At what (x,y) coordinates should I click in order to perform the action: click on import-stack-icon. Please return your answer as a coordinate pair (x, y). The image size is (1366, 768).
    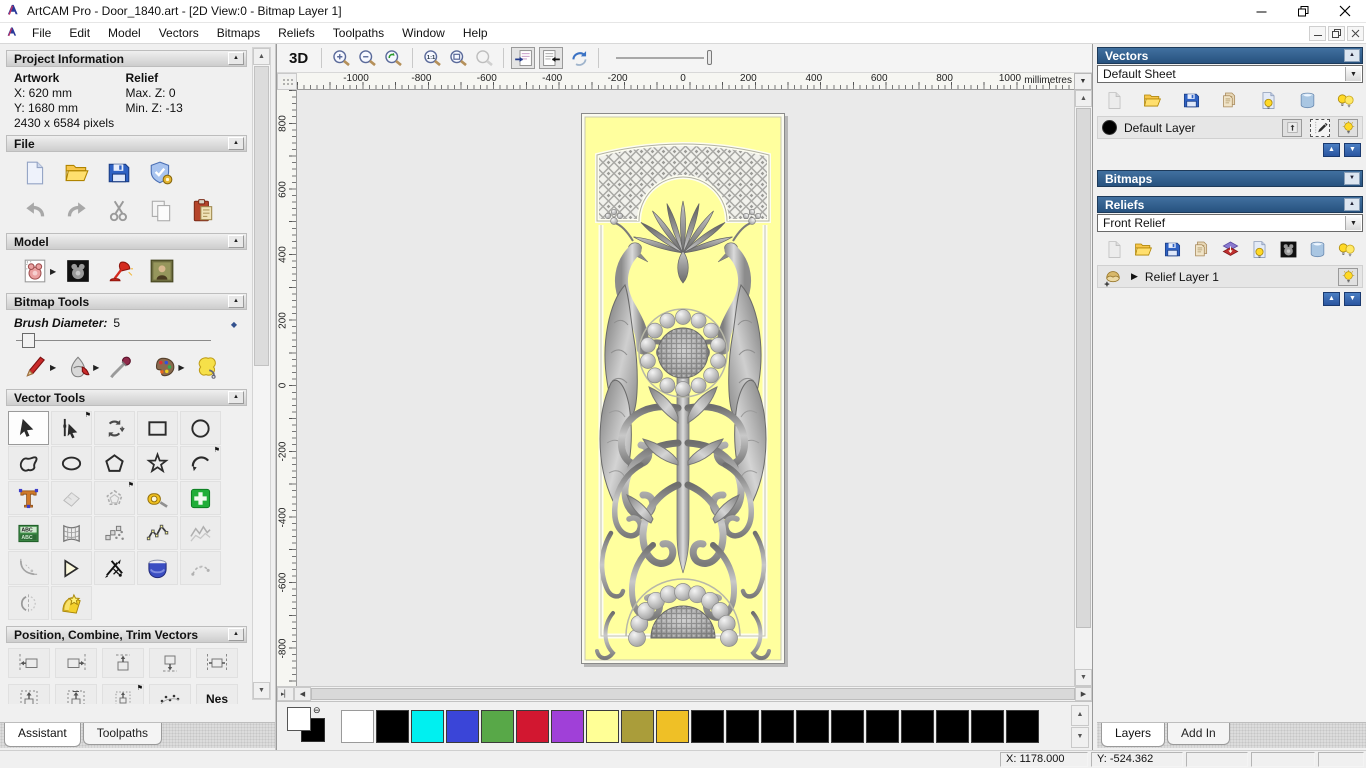
    Looking at the image, I should click on (1230, 100).